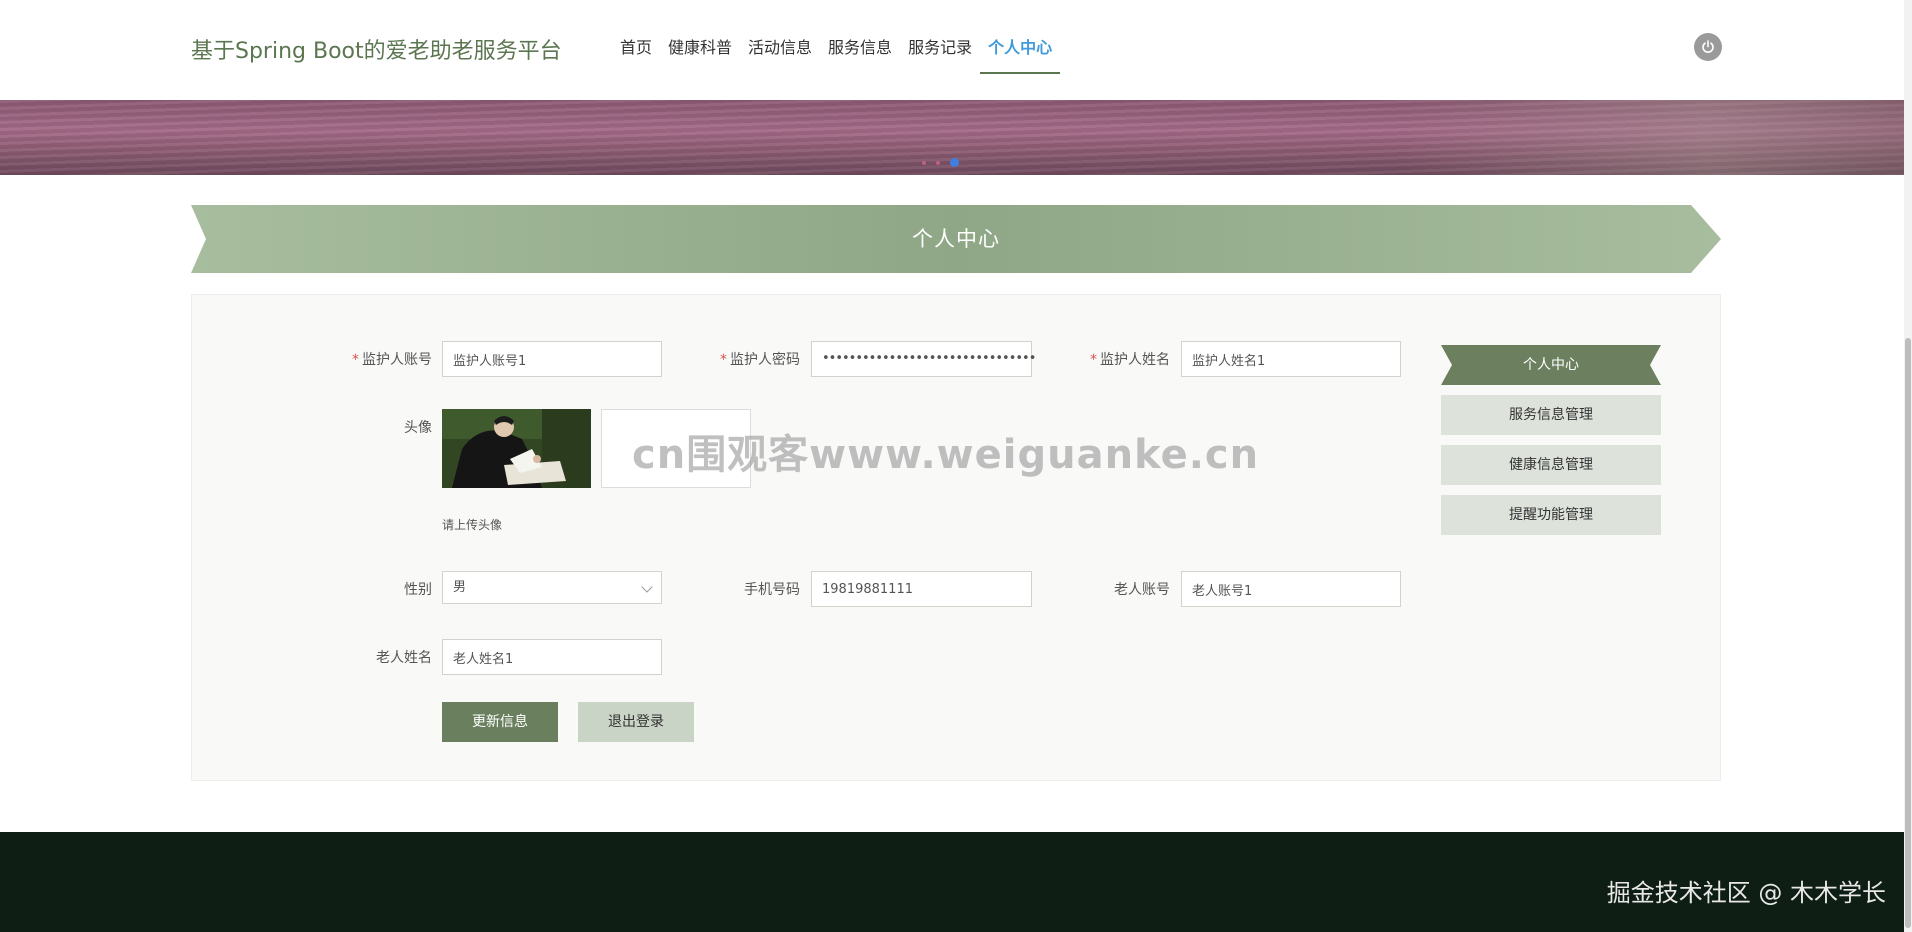 This screenshot has width=1912, height=932. I want to click on gender-select: 男, so click(552, 587).